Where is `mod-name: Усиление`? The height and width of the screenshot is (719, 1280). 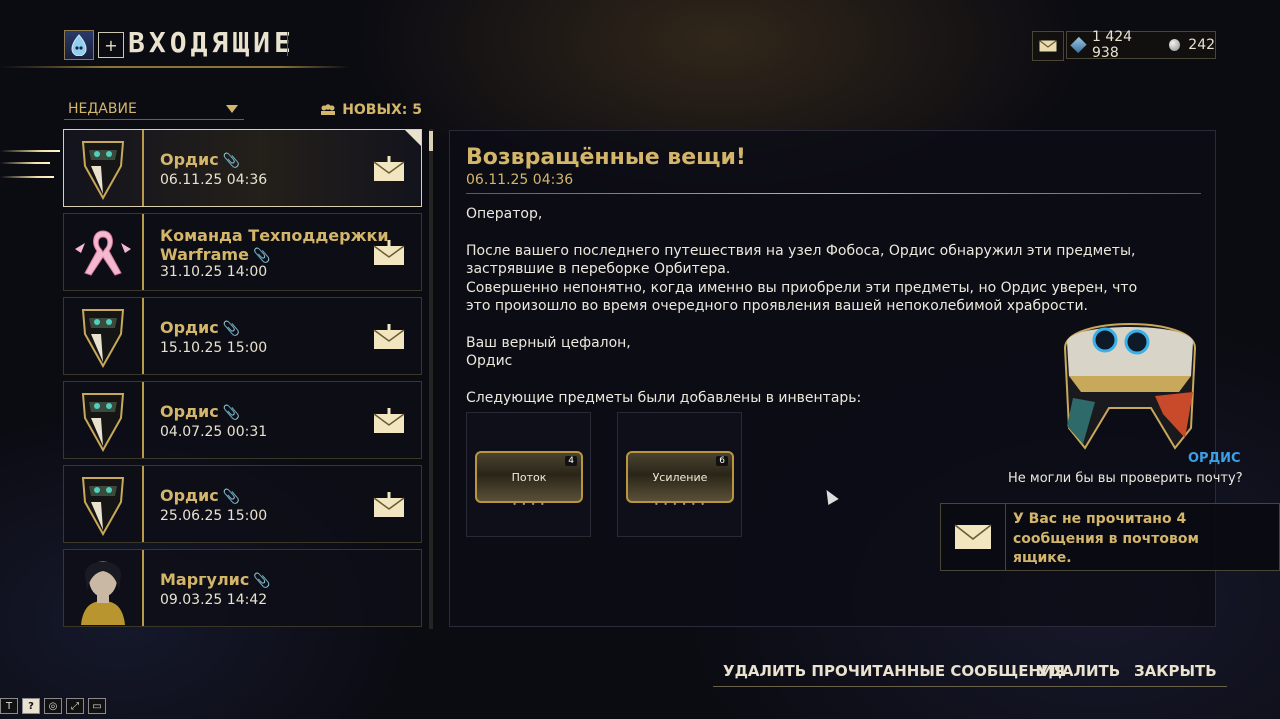
mod-name: Усиление is located at coordinates (680, 477).